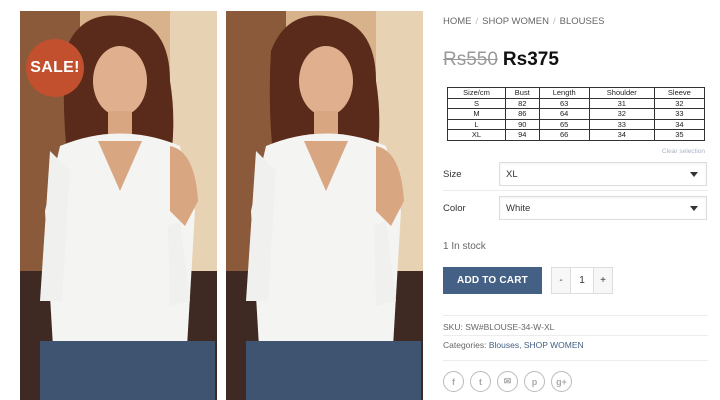  What do you see at coordinates (621, 103) in the screenshot?
I see `size-chart-cell: 31` at bounding box center [621, 103].